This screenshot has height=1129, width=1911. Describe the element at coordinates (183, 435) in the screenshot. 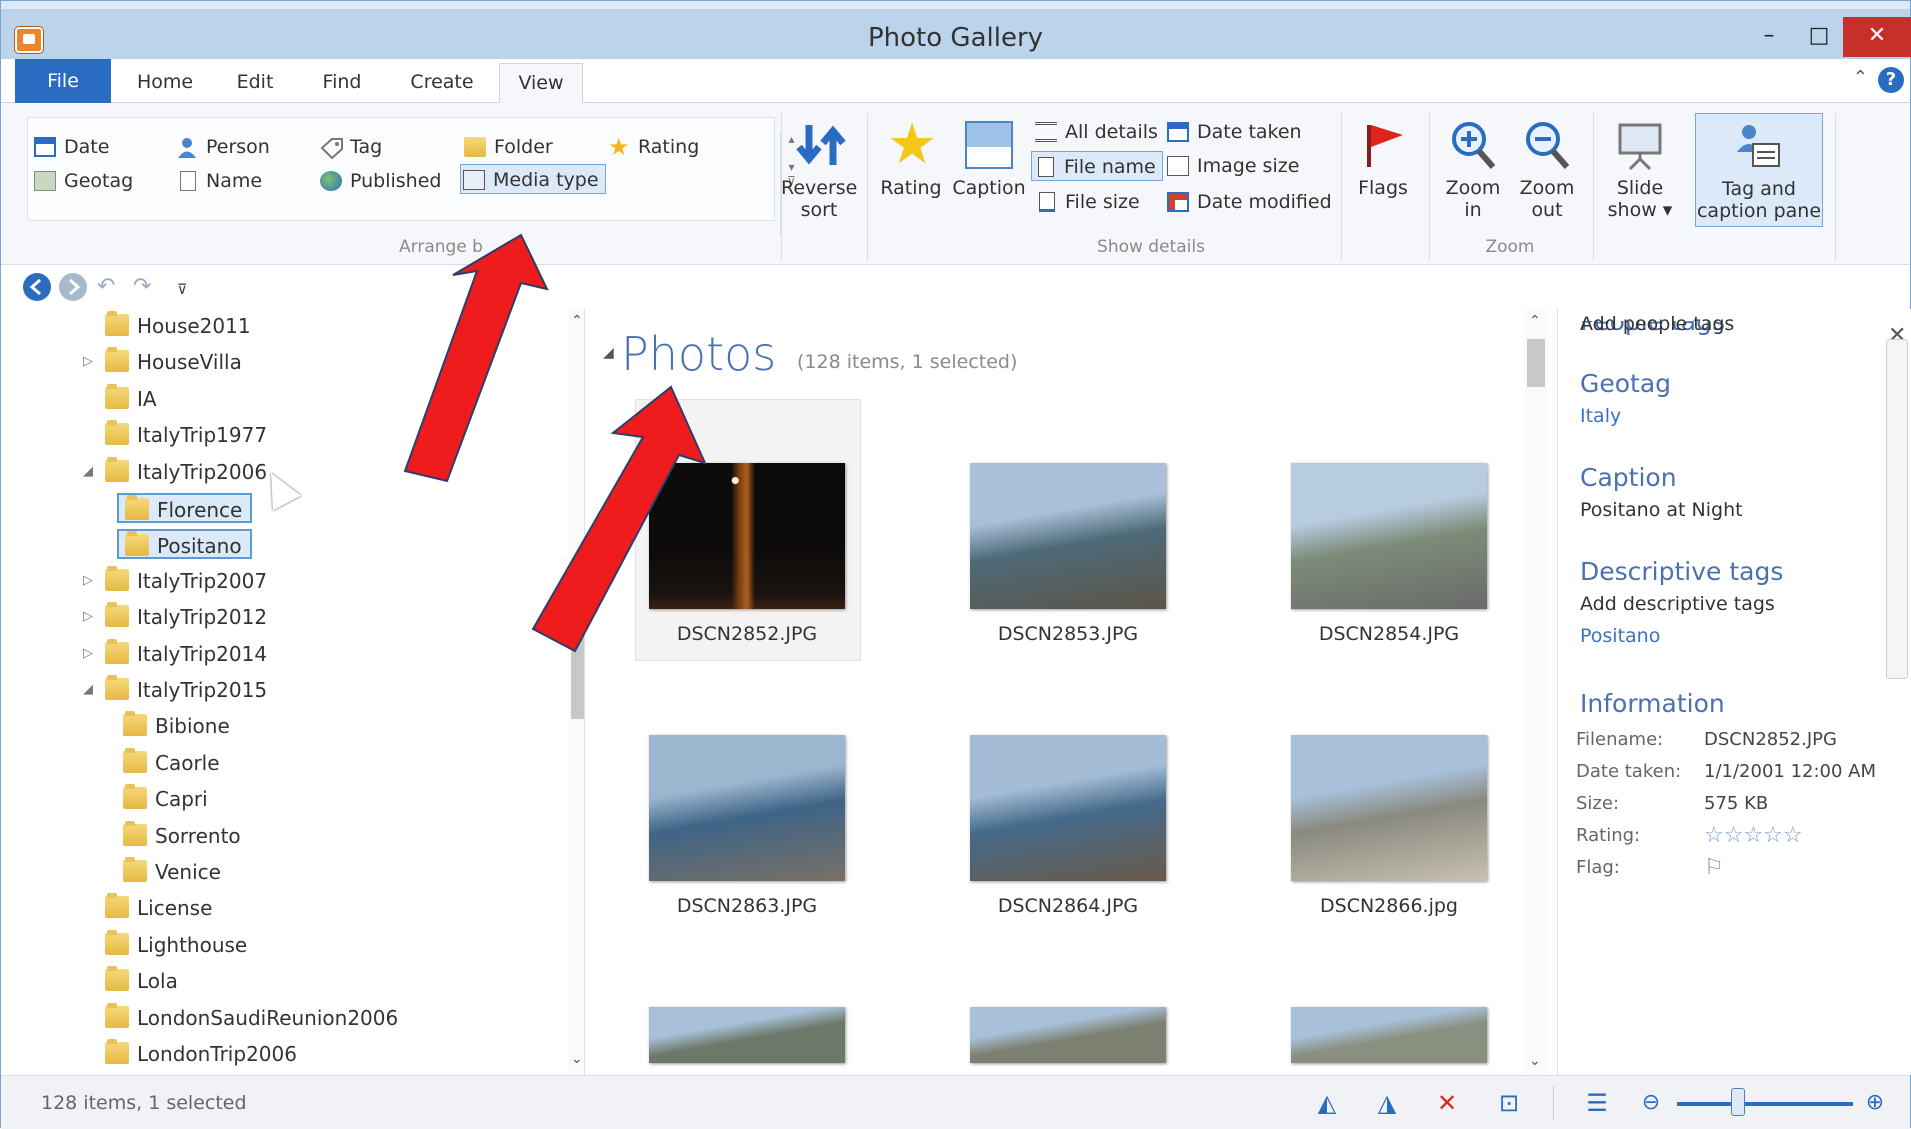

I see `folder-node: ItalyTrip1977` at that location.